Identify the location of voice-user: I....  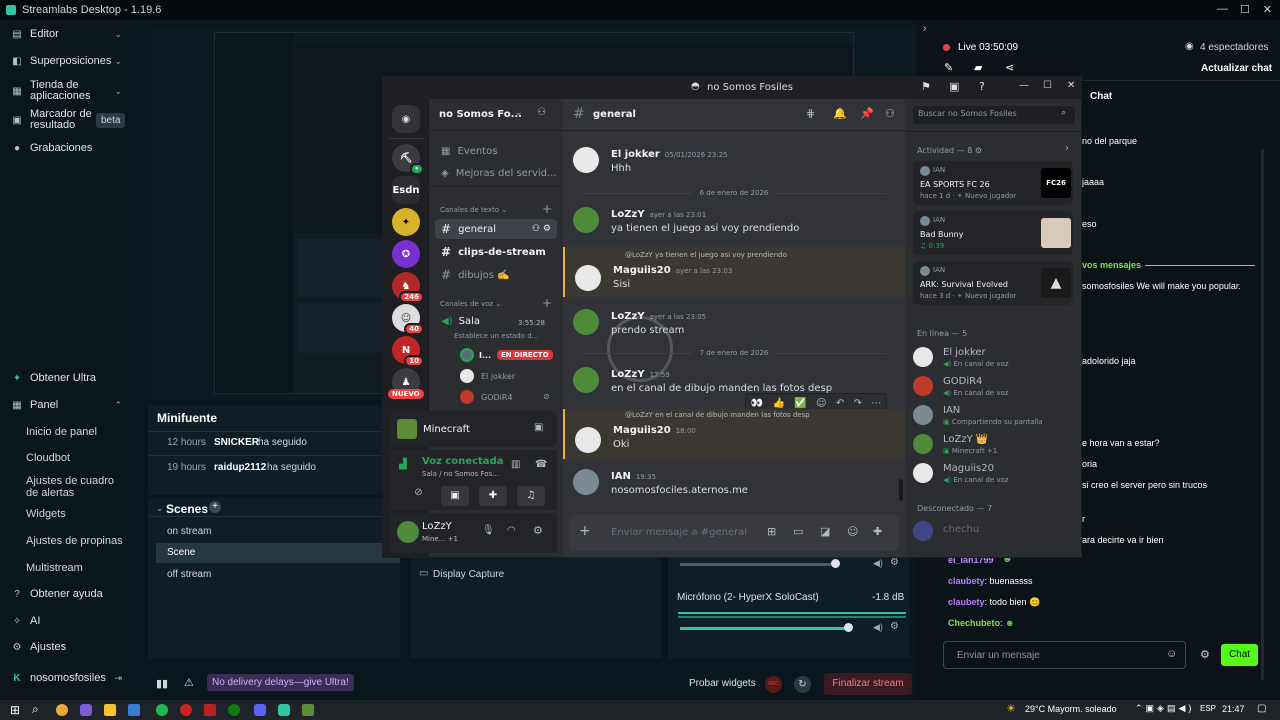
(485, 355).